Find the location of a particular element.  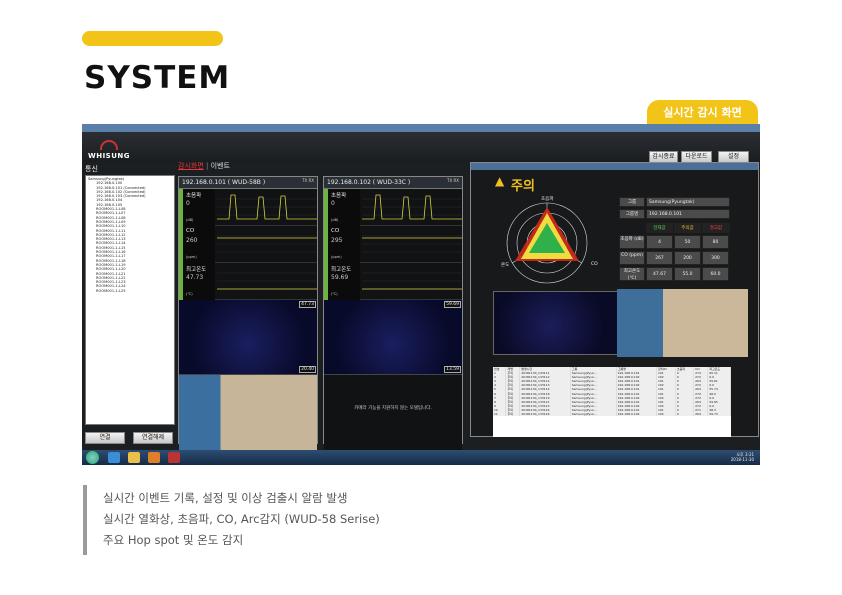

metric-value: 47.73 is located at coordinates (195, 277).